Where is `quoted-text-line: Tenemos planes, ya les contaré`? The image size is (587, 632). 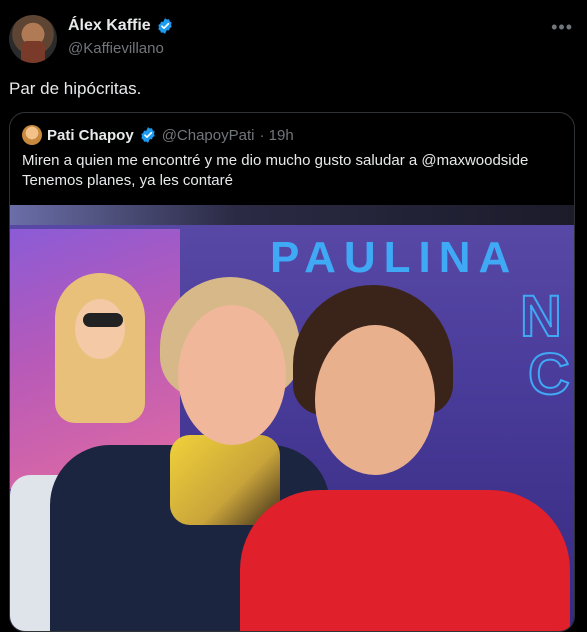 quoted-text-line: Tenemos planes, ya les contaré is located at coordinates (127, 180).